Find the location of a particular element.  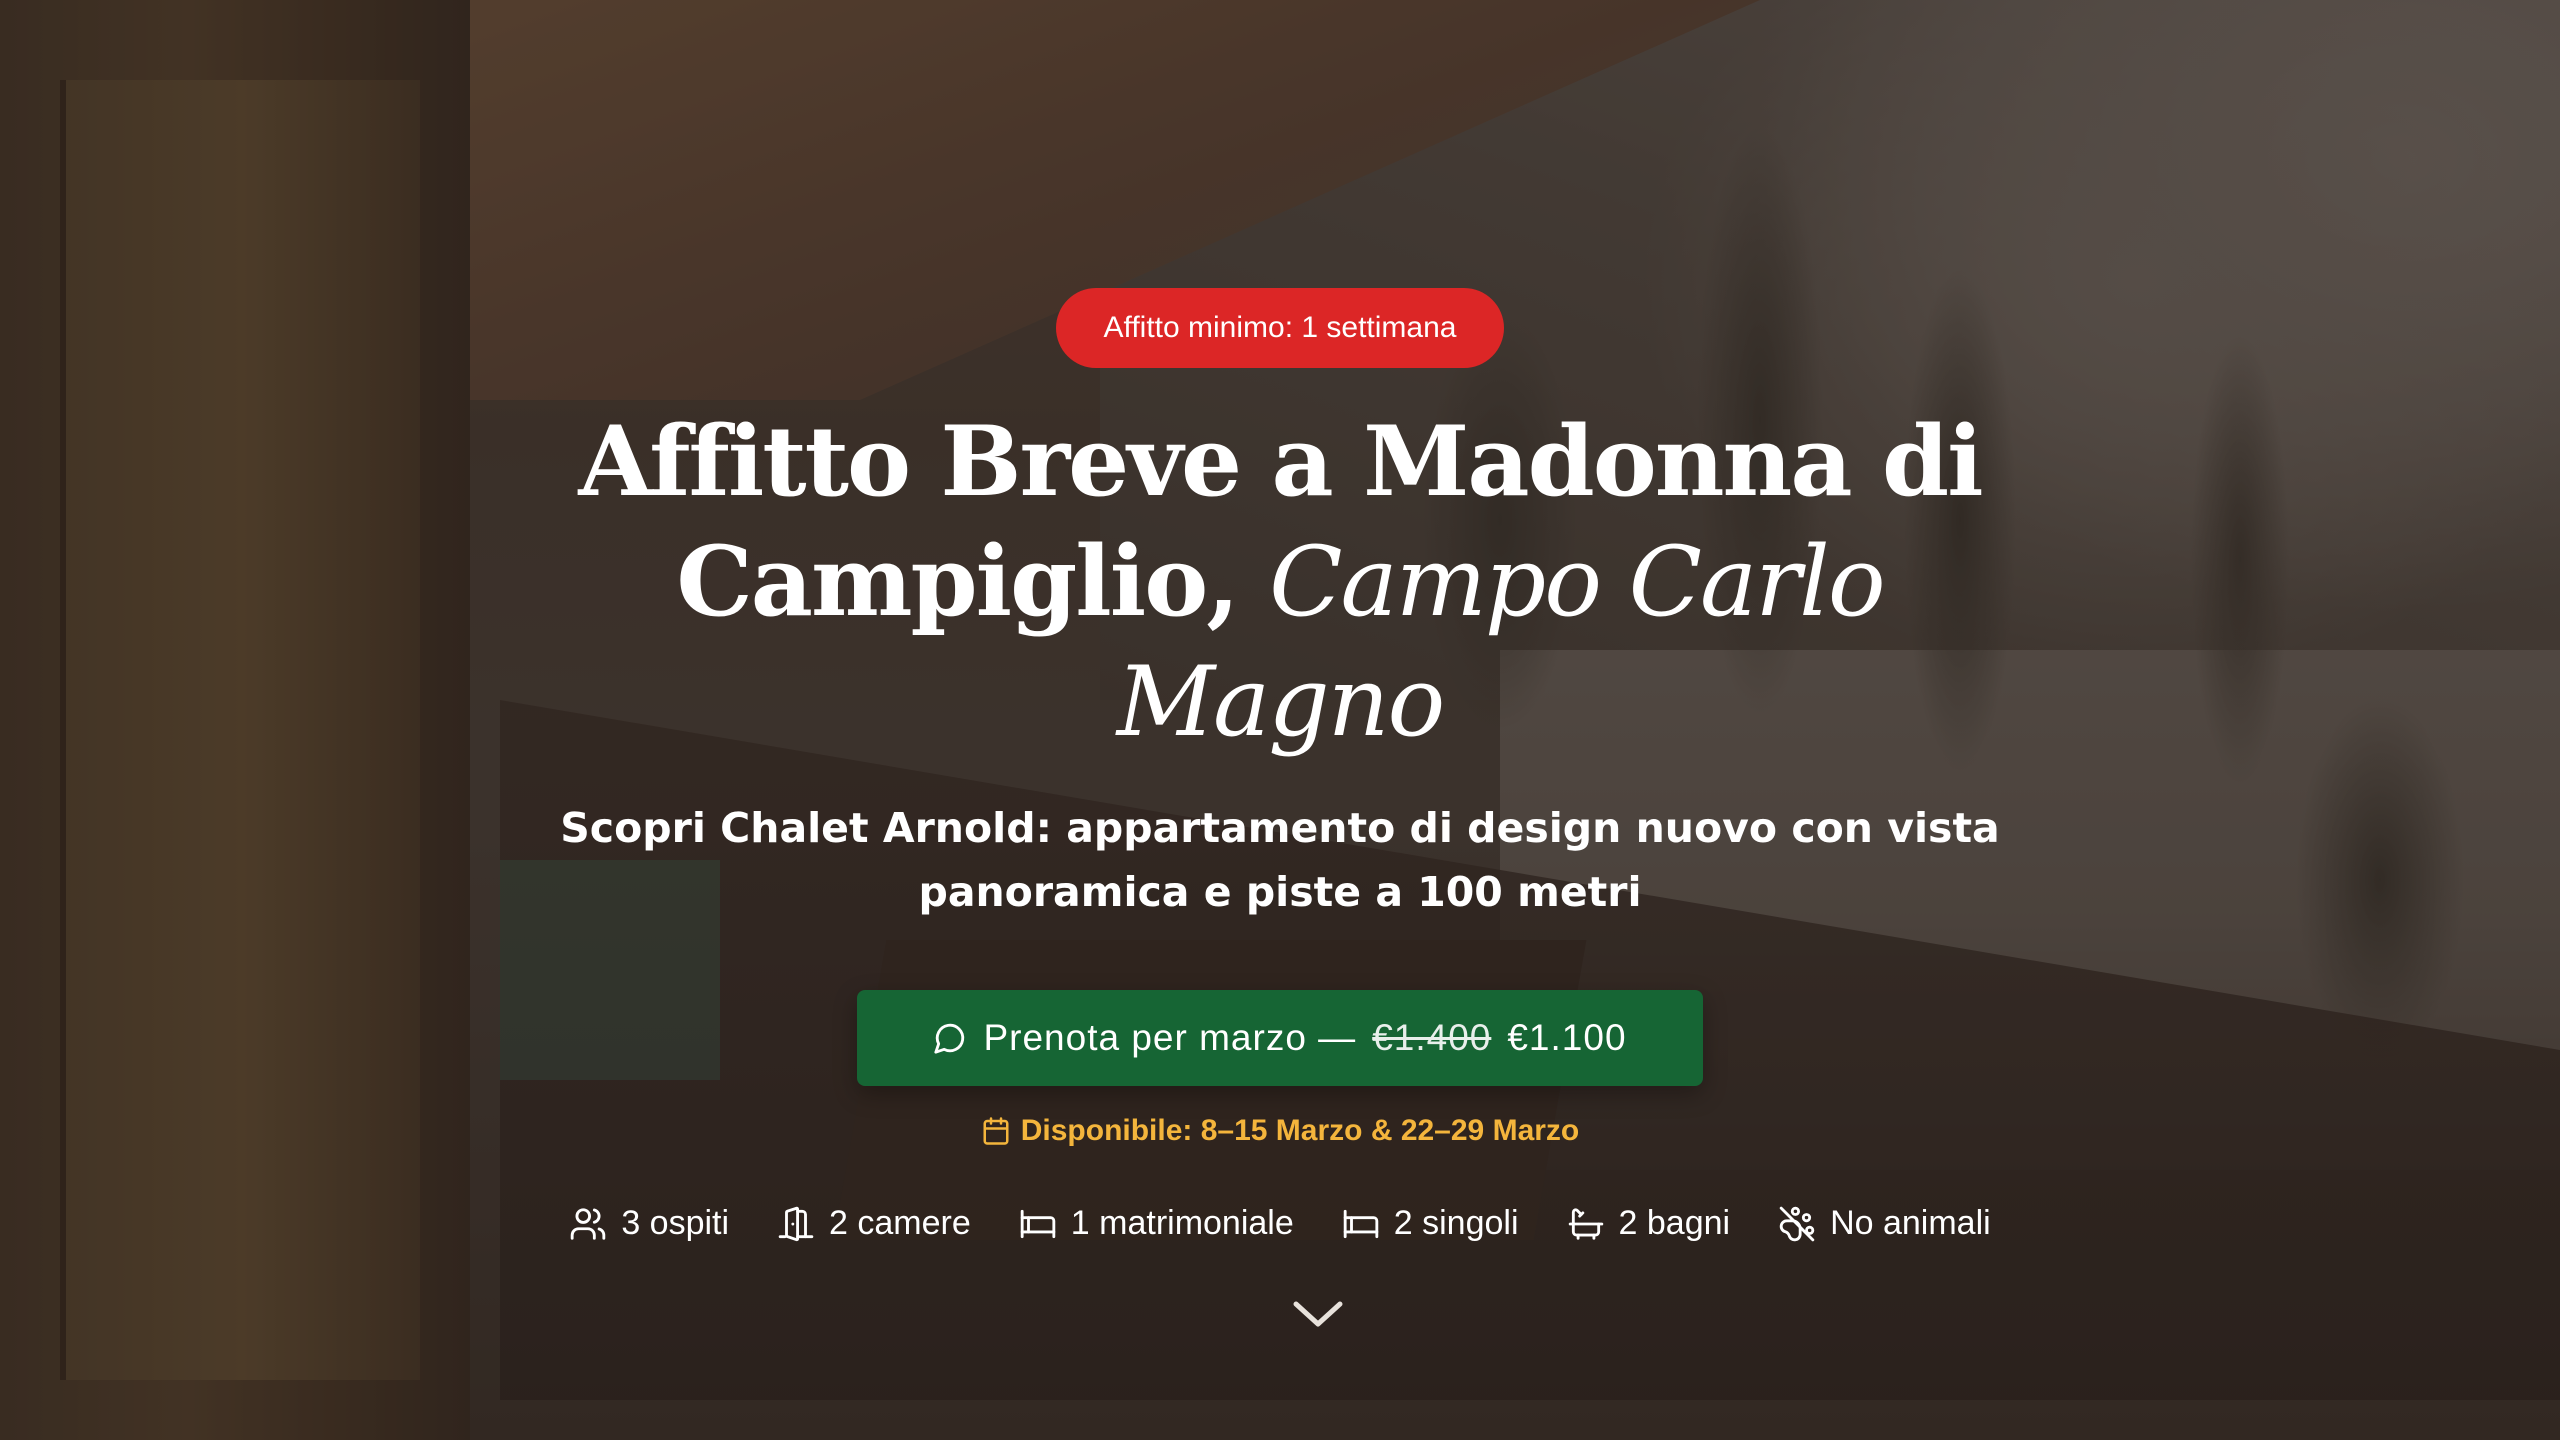

availability-text: Disponibile: 8–15 Marzo & 22–29 Marzo is located at coordinates (1300, 1130).